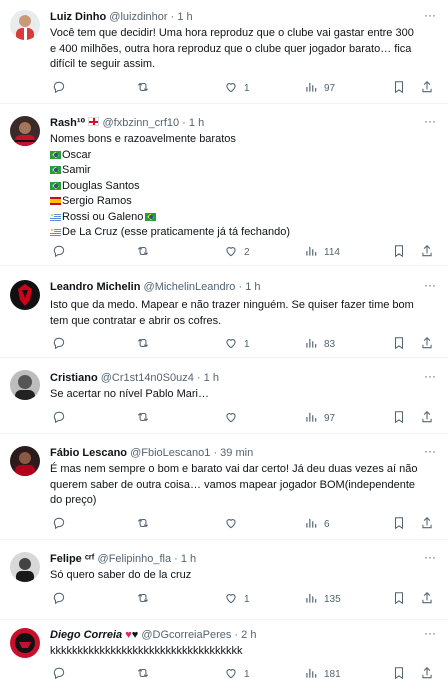  Describe the element at coordinates (72, 559) in the screenshot. I see `author-name: Felipe ᶜʳᶠ` at that location.